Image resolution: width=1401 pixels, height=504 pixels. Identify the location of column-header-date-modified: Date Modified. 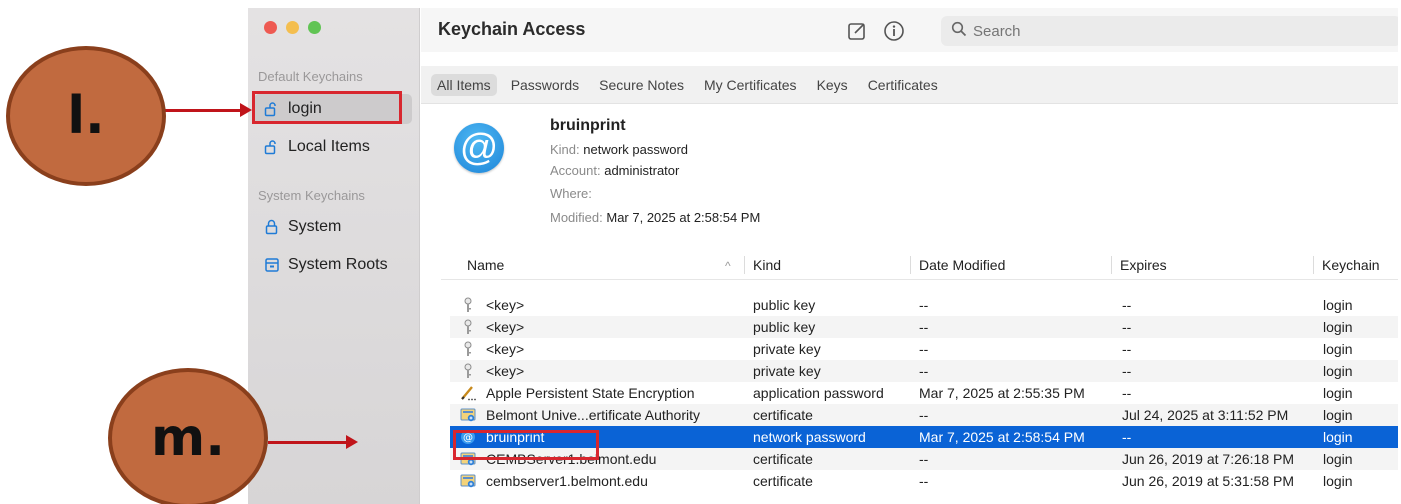
(962, 265).